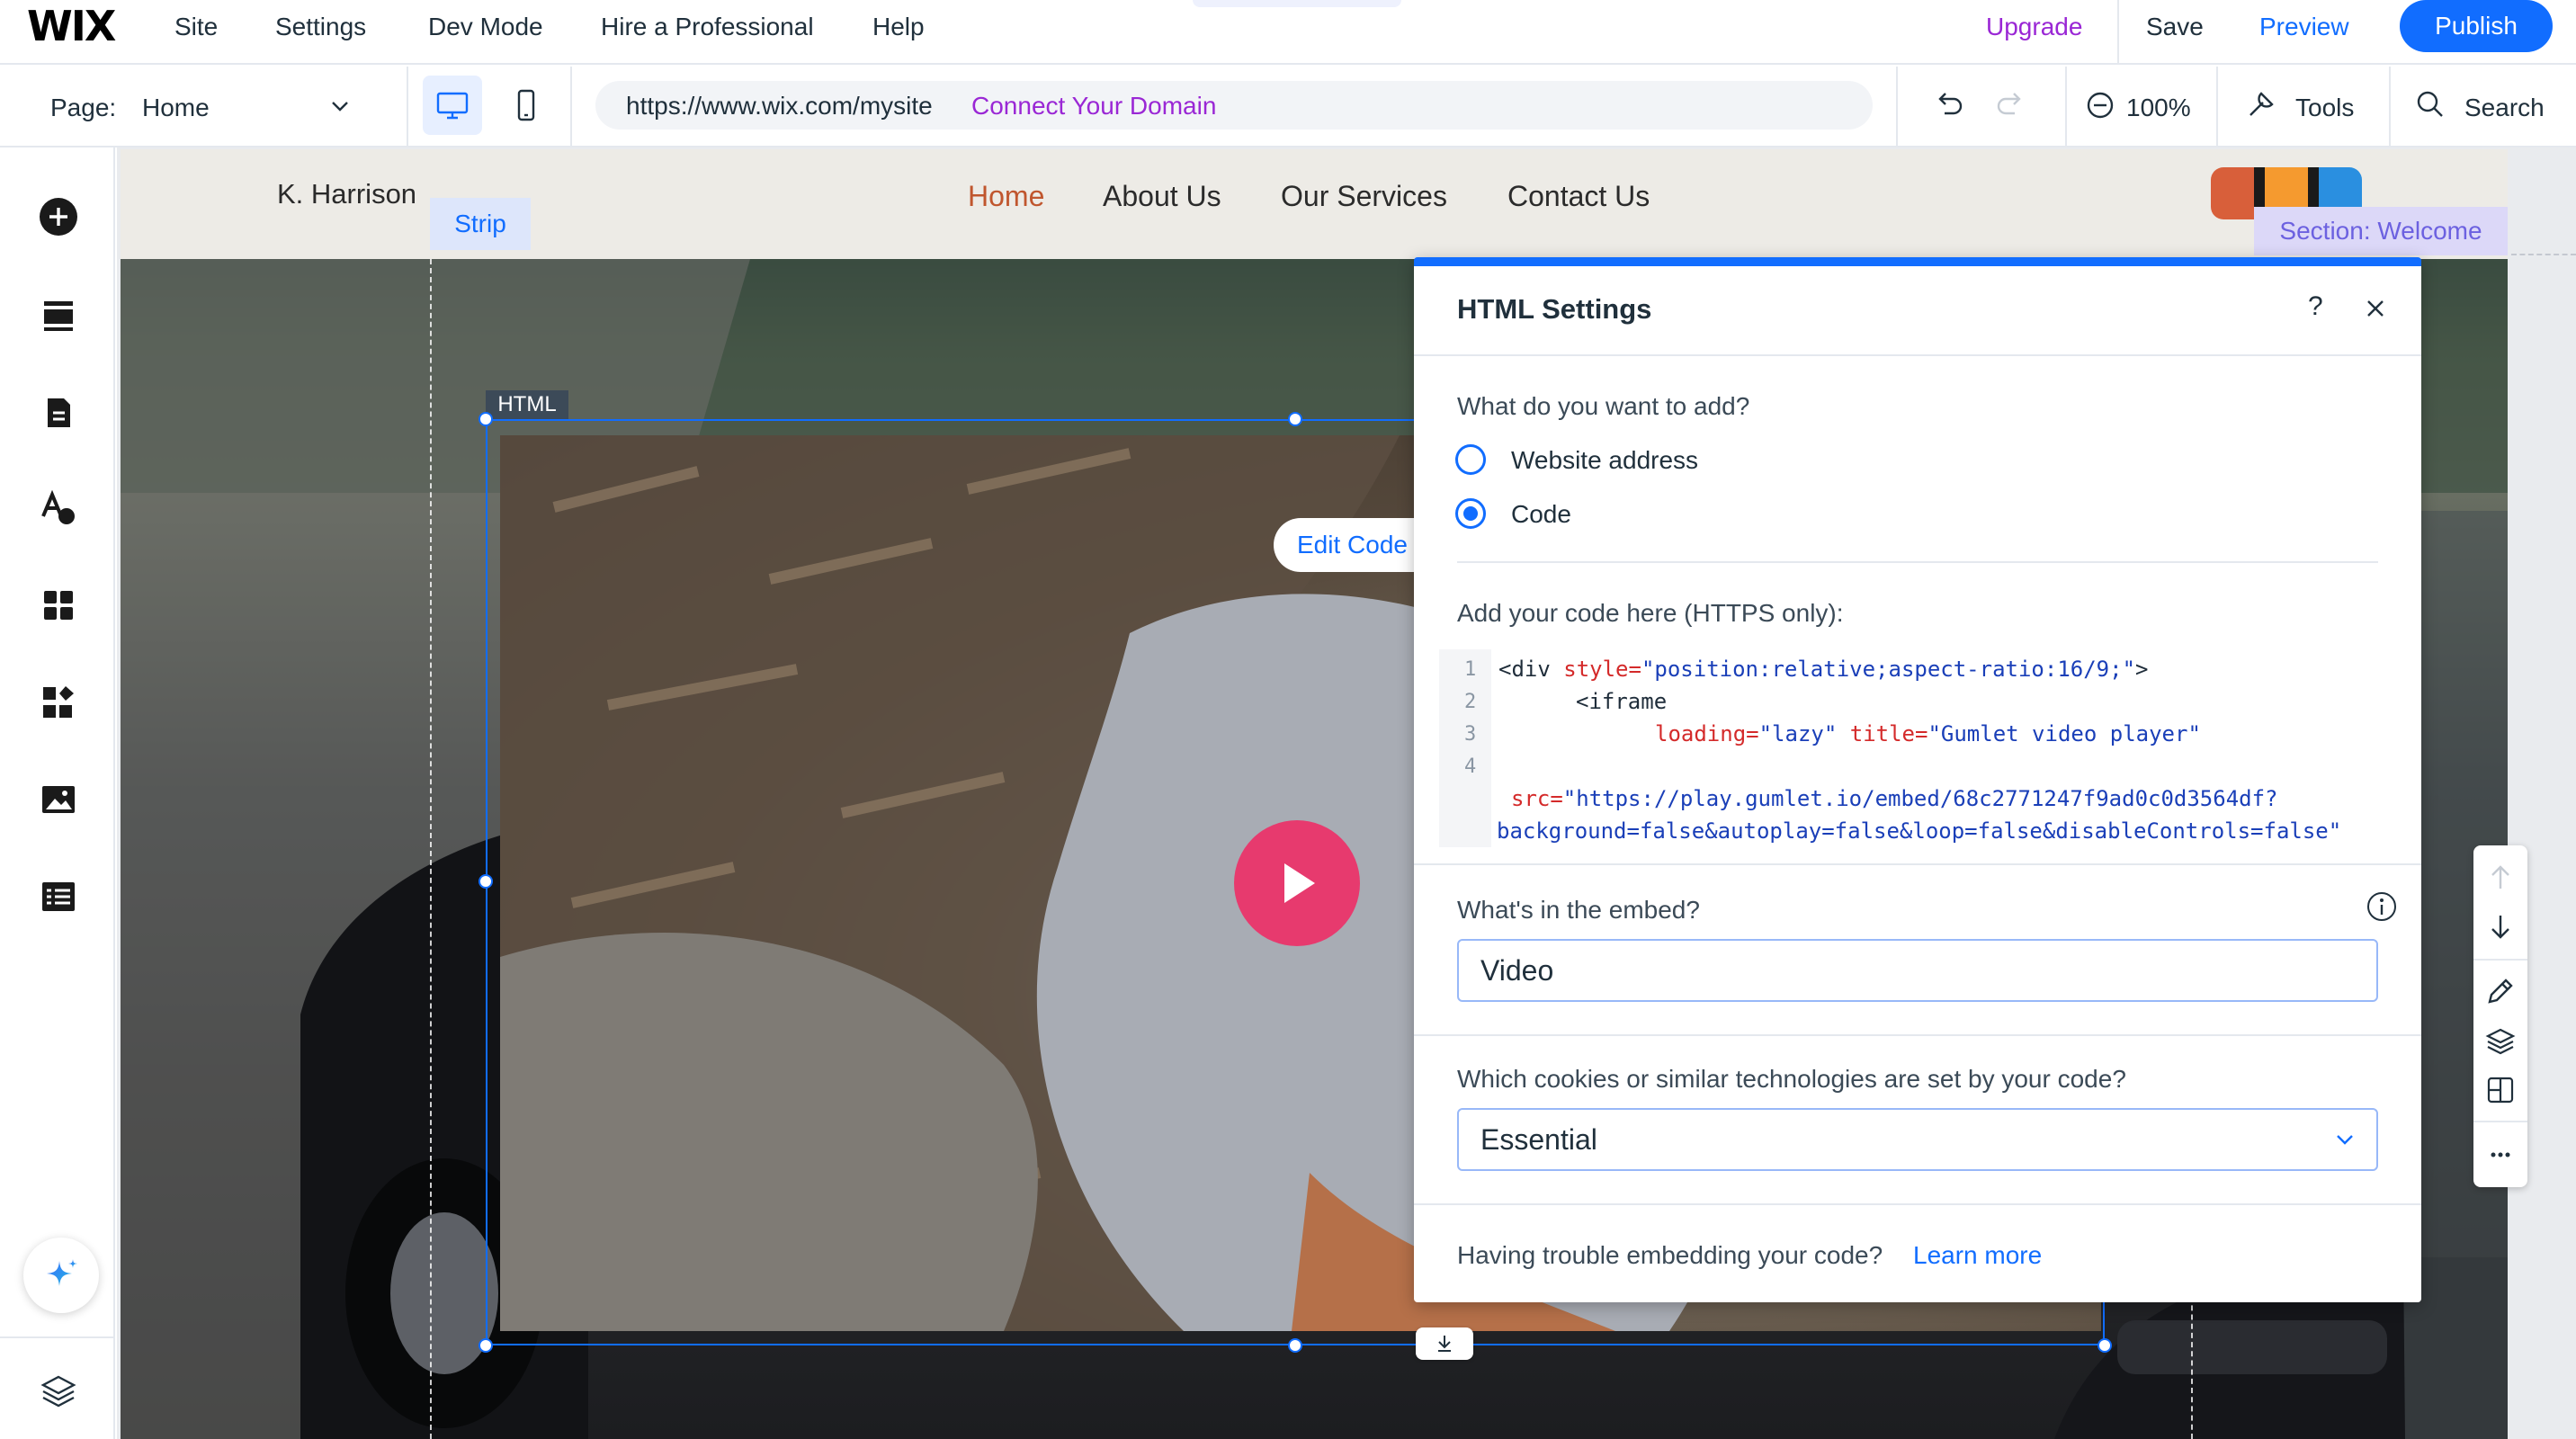  What do you see at coordinates (2500, 927) in the screenshot?
I see `arrow-down-icon` at bounding box center [2500, 927].